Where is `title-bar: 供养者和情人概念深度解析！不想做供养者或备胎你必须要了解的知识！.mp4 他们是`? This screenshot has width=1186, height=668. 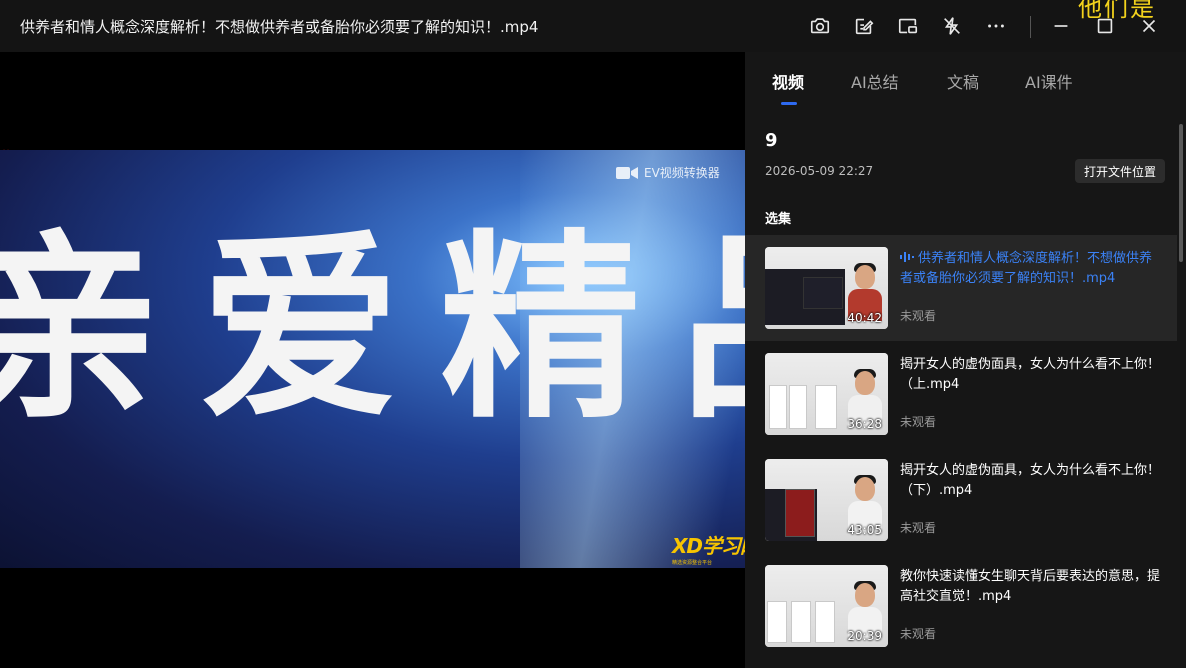
title-bar: 供养者和情人概念深度解析！不想做供养者或备胎你必须要了解的知识！.mp4 他们是 is located at coordinates (593, 26).